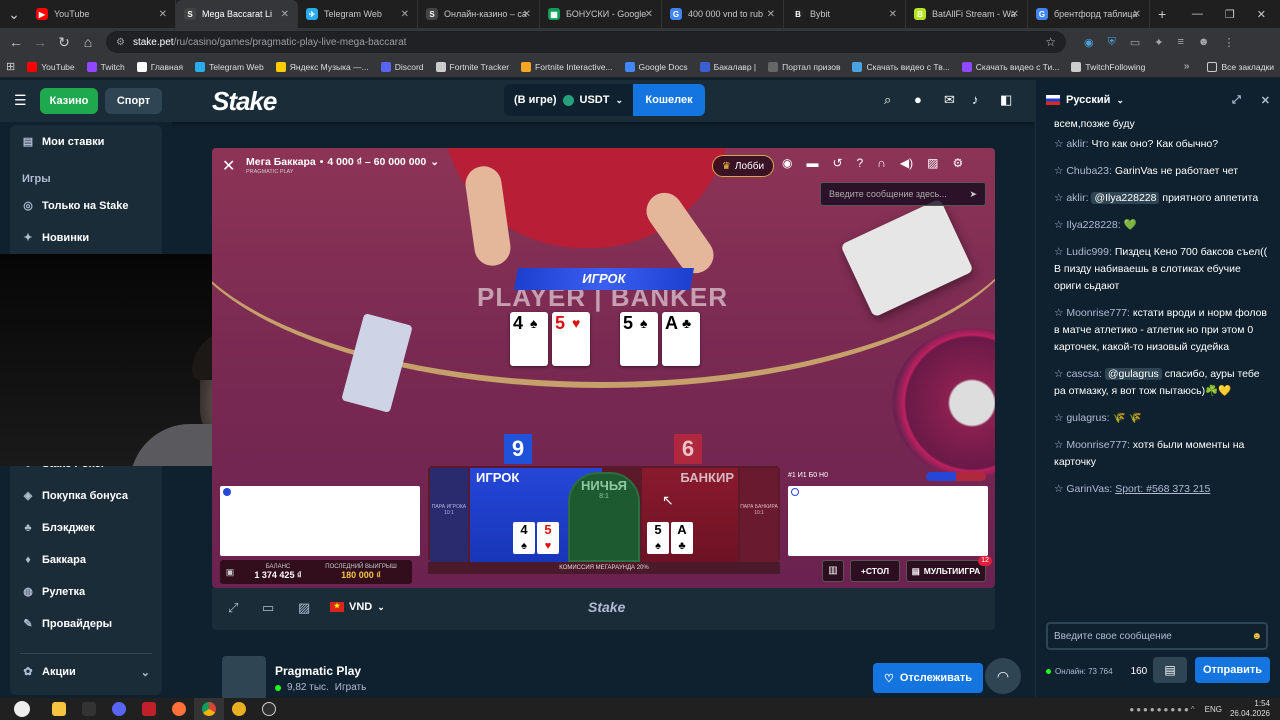 This screenshot has width=1280, height=720. What do you see at coordinates (860, 163) in the screenshot?
I see `help-icon: ?` at bounding box center [860, 163].